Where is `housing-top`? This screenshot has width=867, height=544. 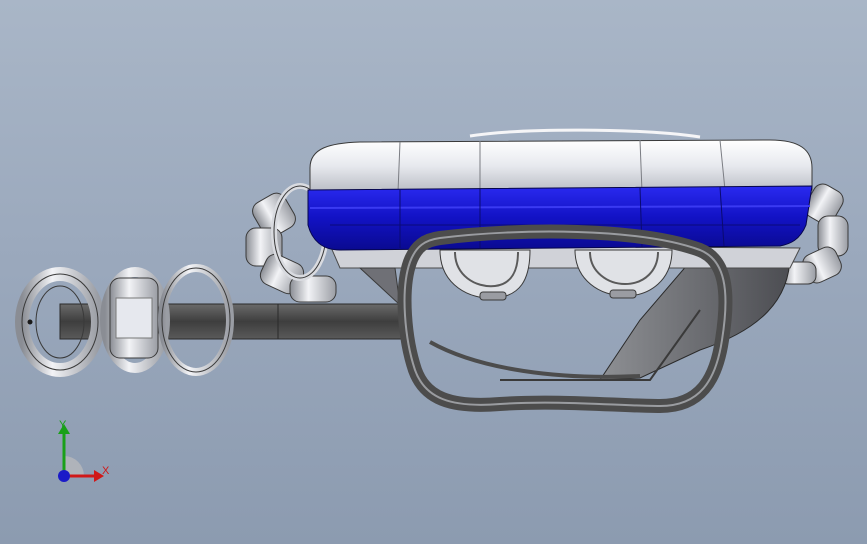 housing-top is located at coordinates (561, 166).